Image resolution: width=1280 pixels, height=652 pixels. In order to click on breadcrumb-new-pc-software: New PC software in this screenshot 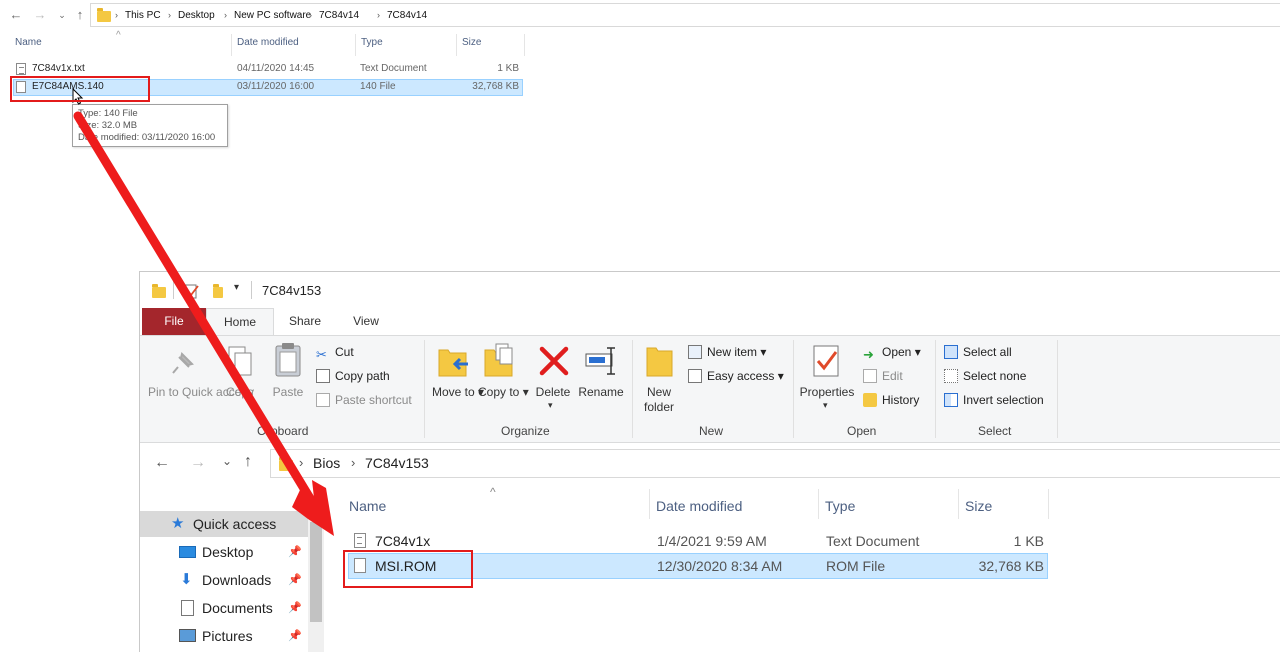, I will do `click(272, 15)`.